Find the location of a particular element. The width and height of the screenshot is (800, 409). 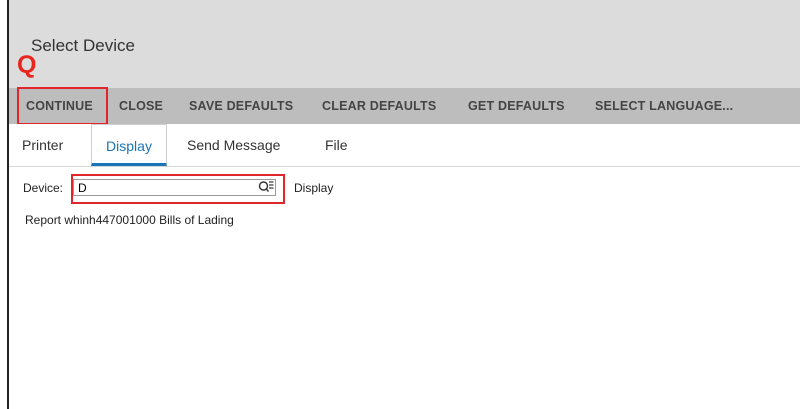

tab-send-message: Send Message is located at coordinates (233, 145).